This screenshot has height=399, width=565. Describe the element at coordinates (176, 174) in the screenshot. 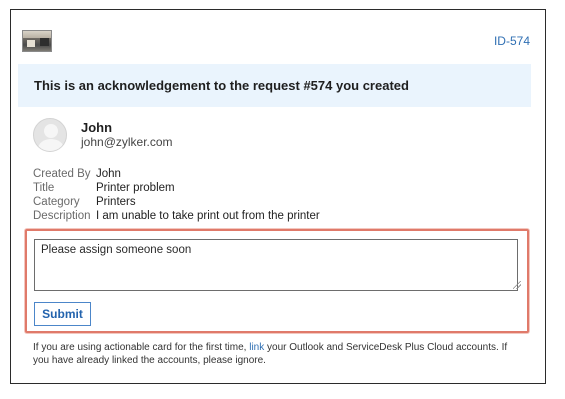

I see `detail-row-created-by: Created By John` at that location.